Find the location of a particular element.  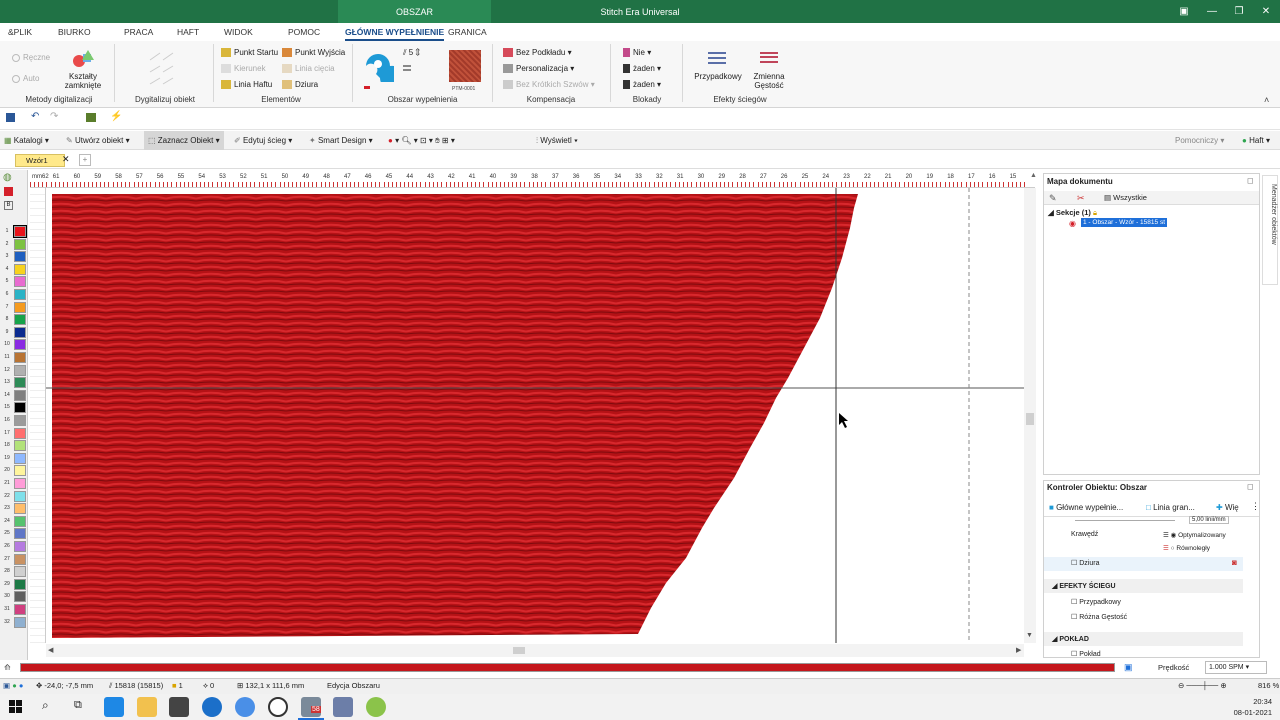

menu-glowne-wypelnienie: GŁÓWNE WYPEŁNIENIE is located at coordinates (395, 32).